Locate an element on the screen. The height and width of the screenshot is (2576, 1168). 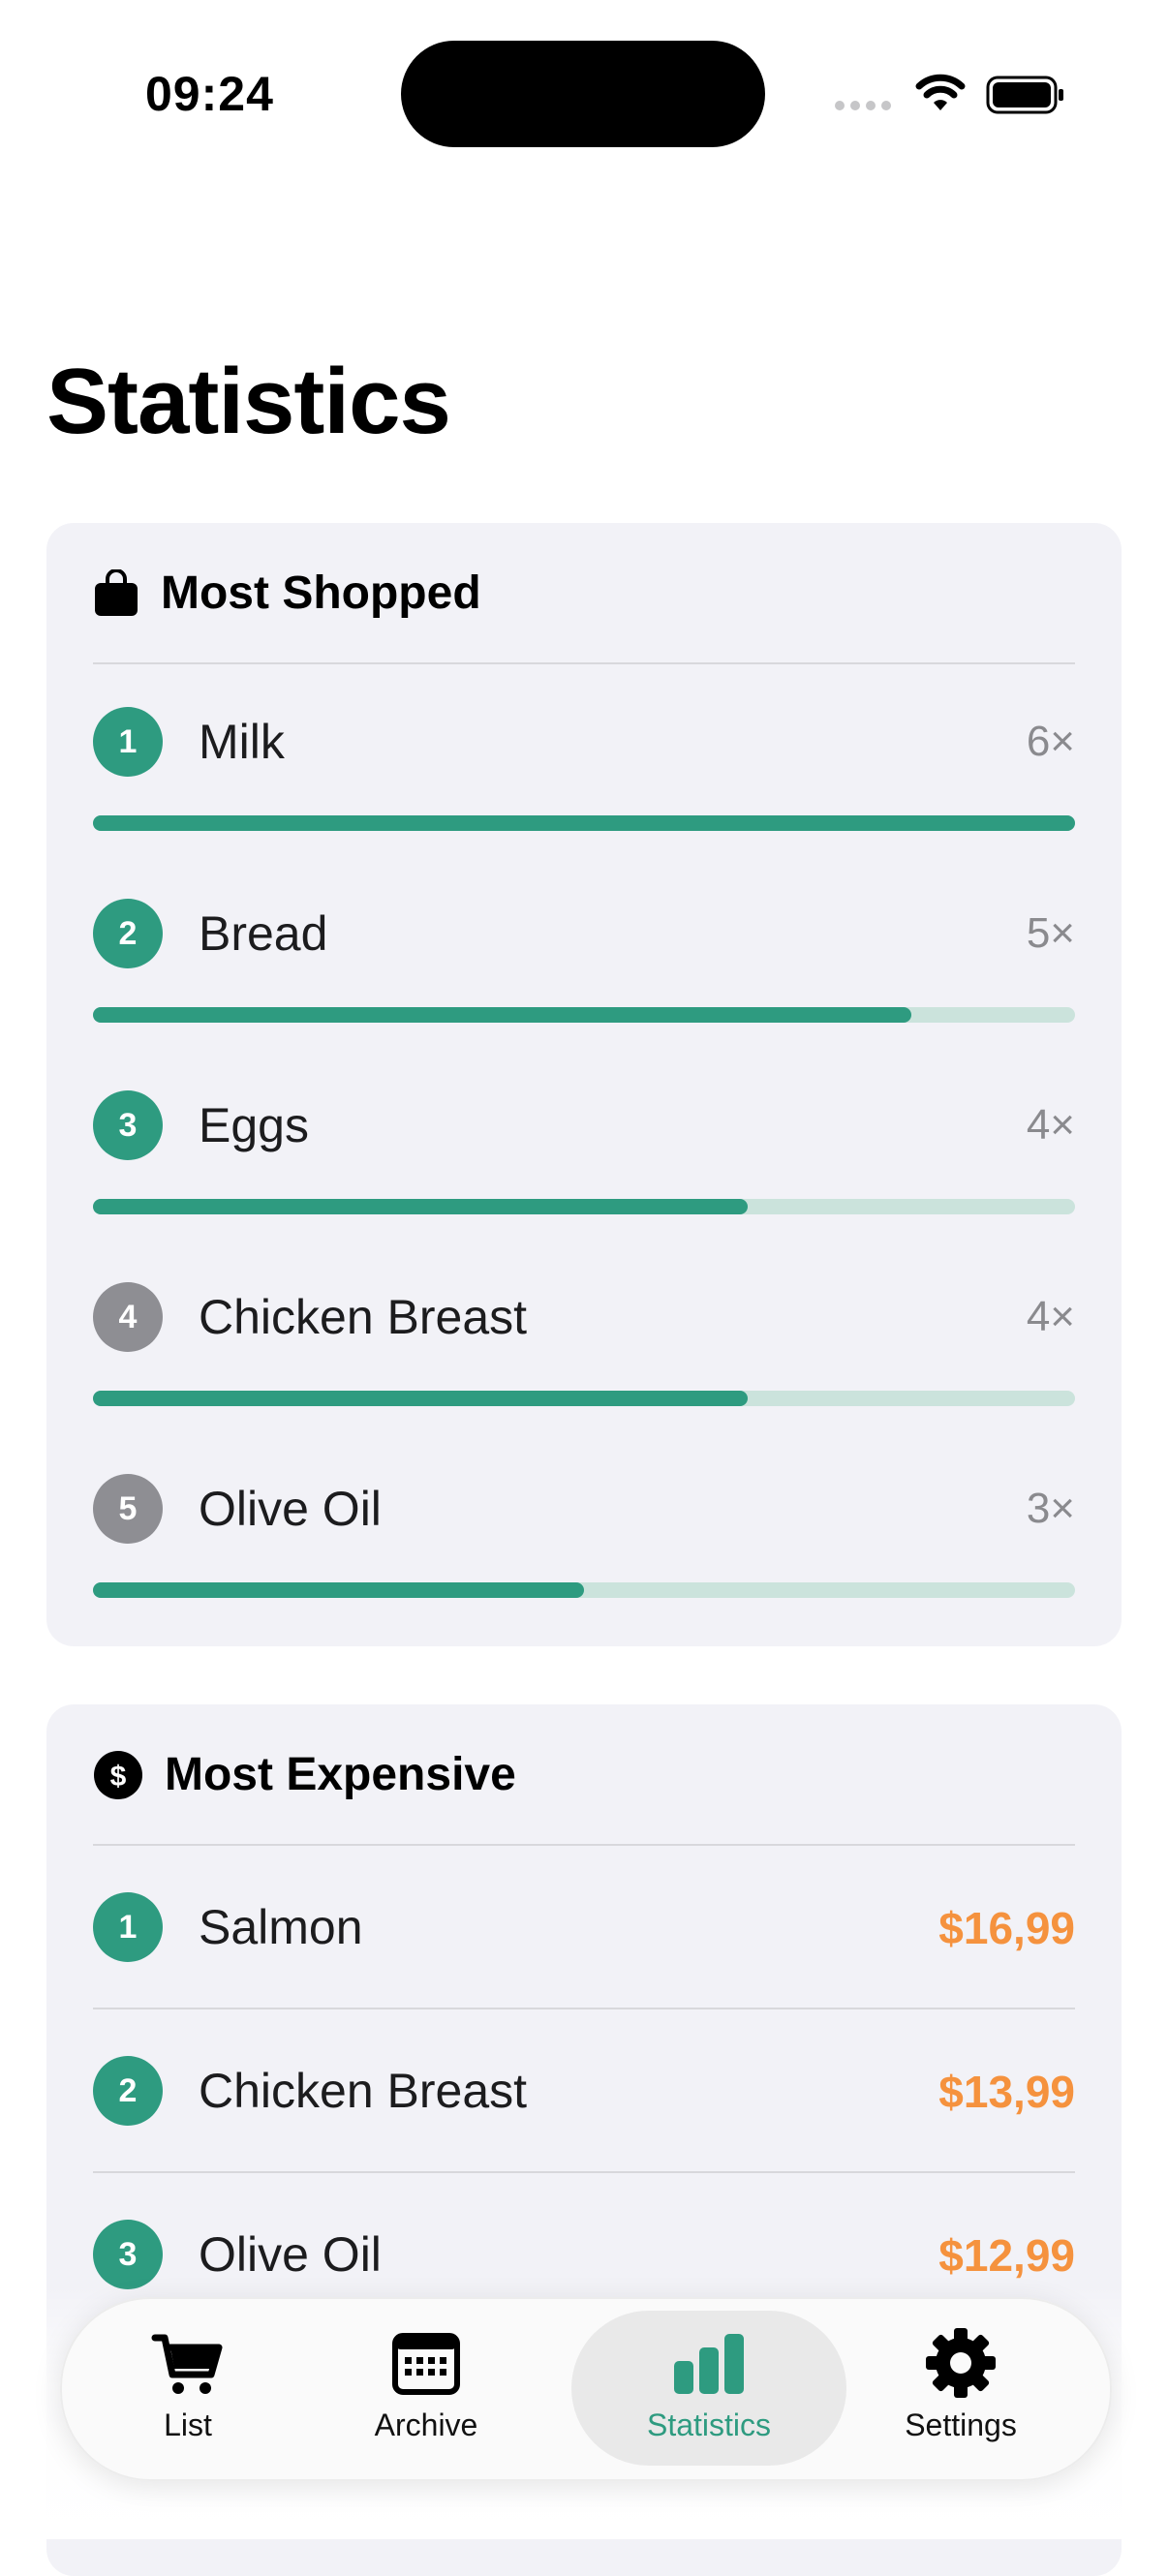
cellular-signal-icon is located at coordinates (863, 105).